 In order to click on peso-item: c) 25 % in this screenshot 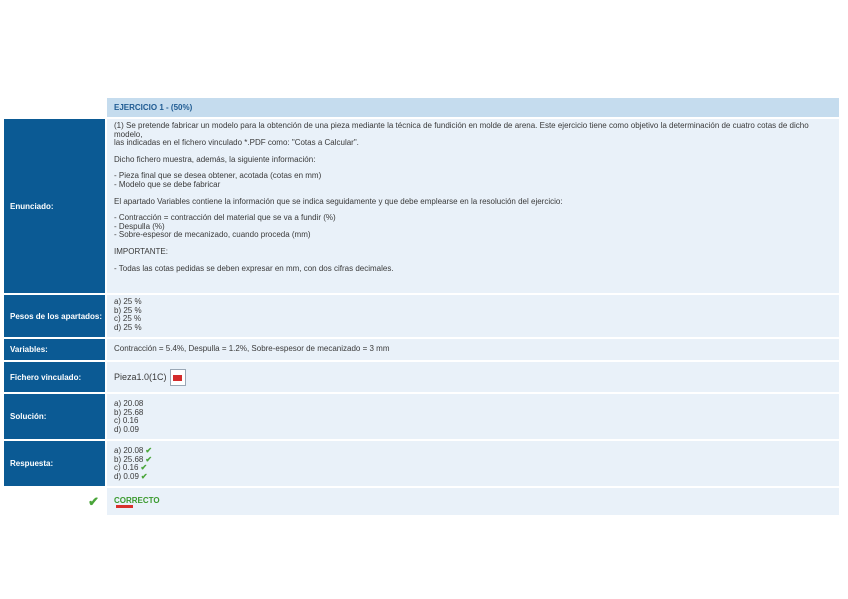, I will do `click(128, 319)`.